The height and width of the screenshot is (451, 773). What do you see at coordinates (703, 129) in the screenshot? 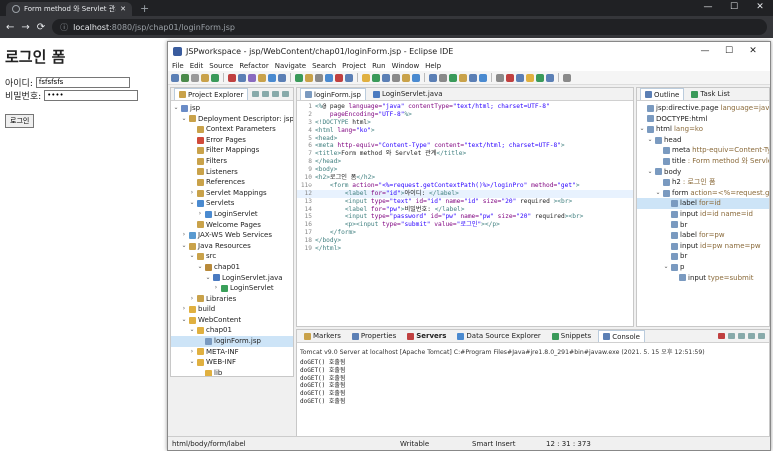
I see `outline-item: ⌄ html lang=ko` at bounding box center [703, 129].